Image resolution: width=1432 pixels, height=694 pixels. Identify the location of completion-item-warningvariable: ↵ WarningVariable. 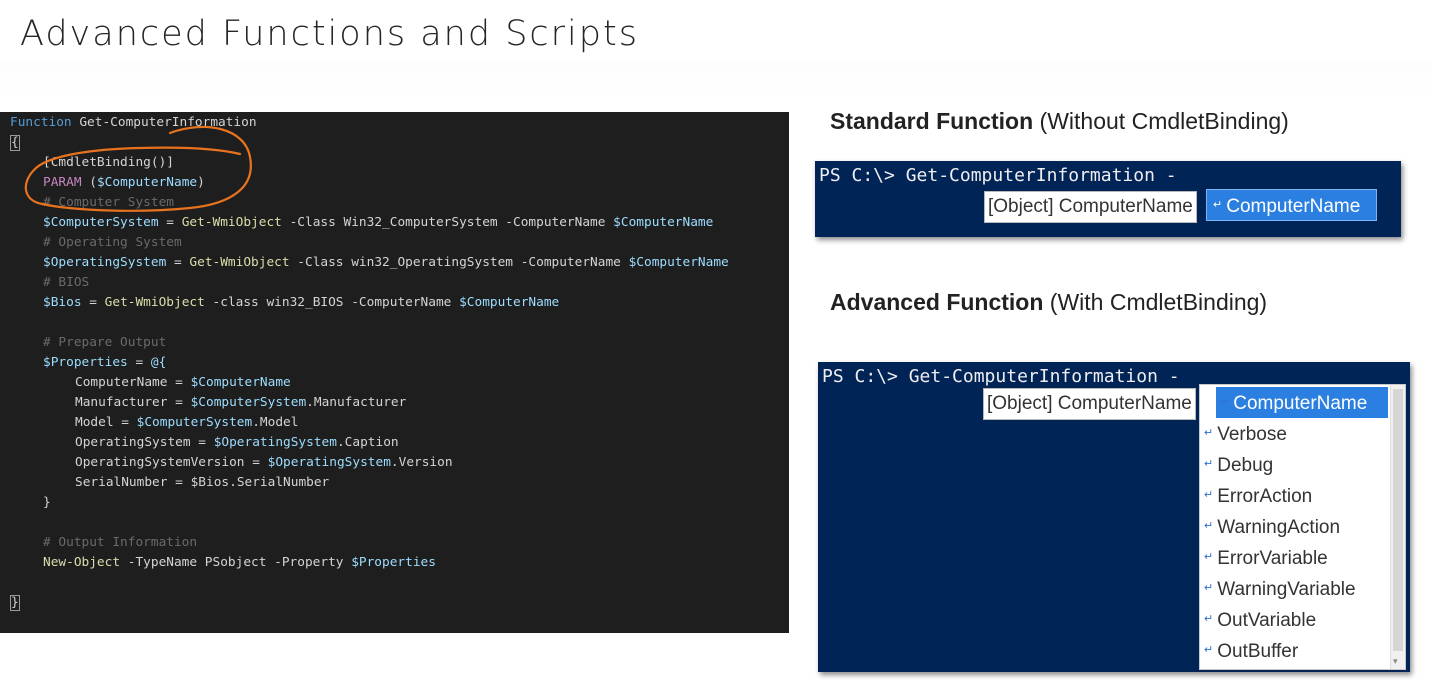
(1278, 588).